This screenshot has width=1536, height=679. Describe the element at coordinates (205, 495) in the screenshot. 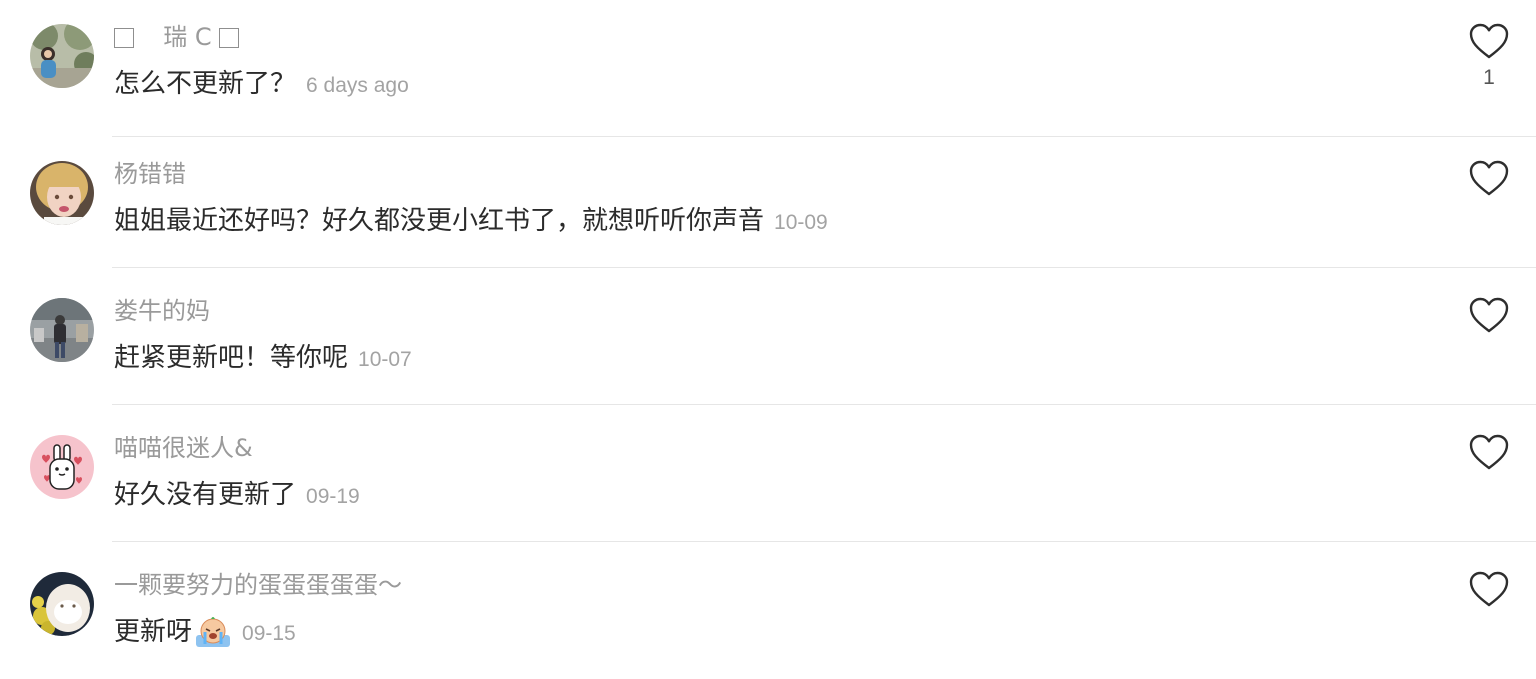

I see `comment-text: 好久没有更新了` at that location.